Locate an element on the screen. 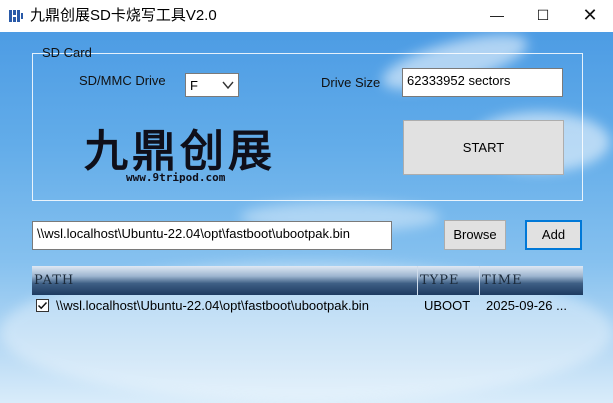 This screenshot has height=403, width=613. drive-label: SD/MMC Drive is located at coordinates (122, 80).